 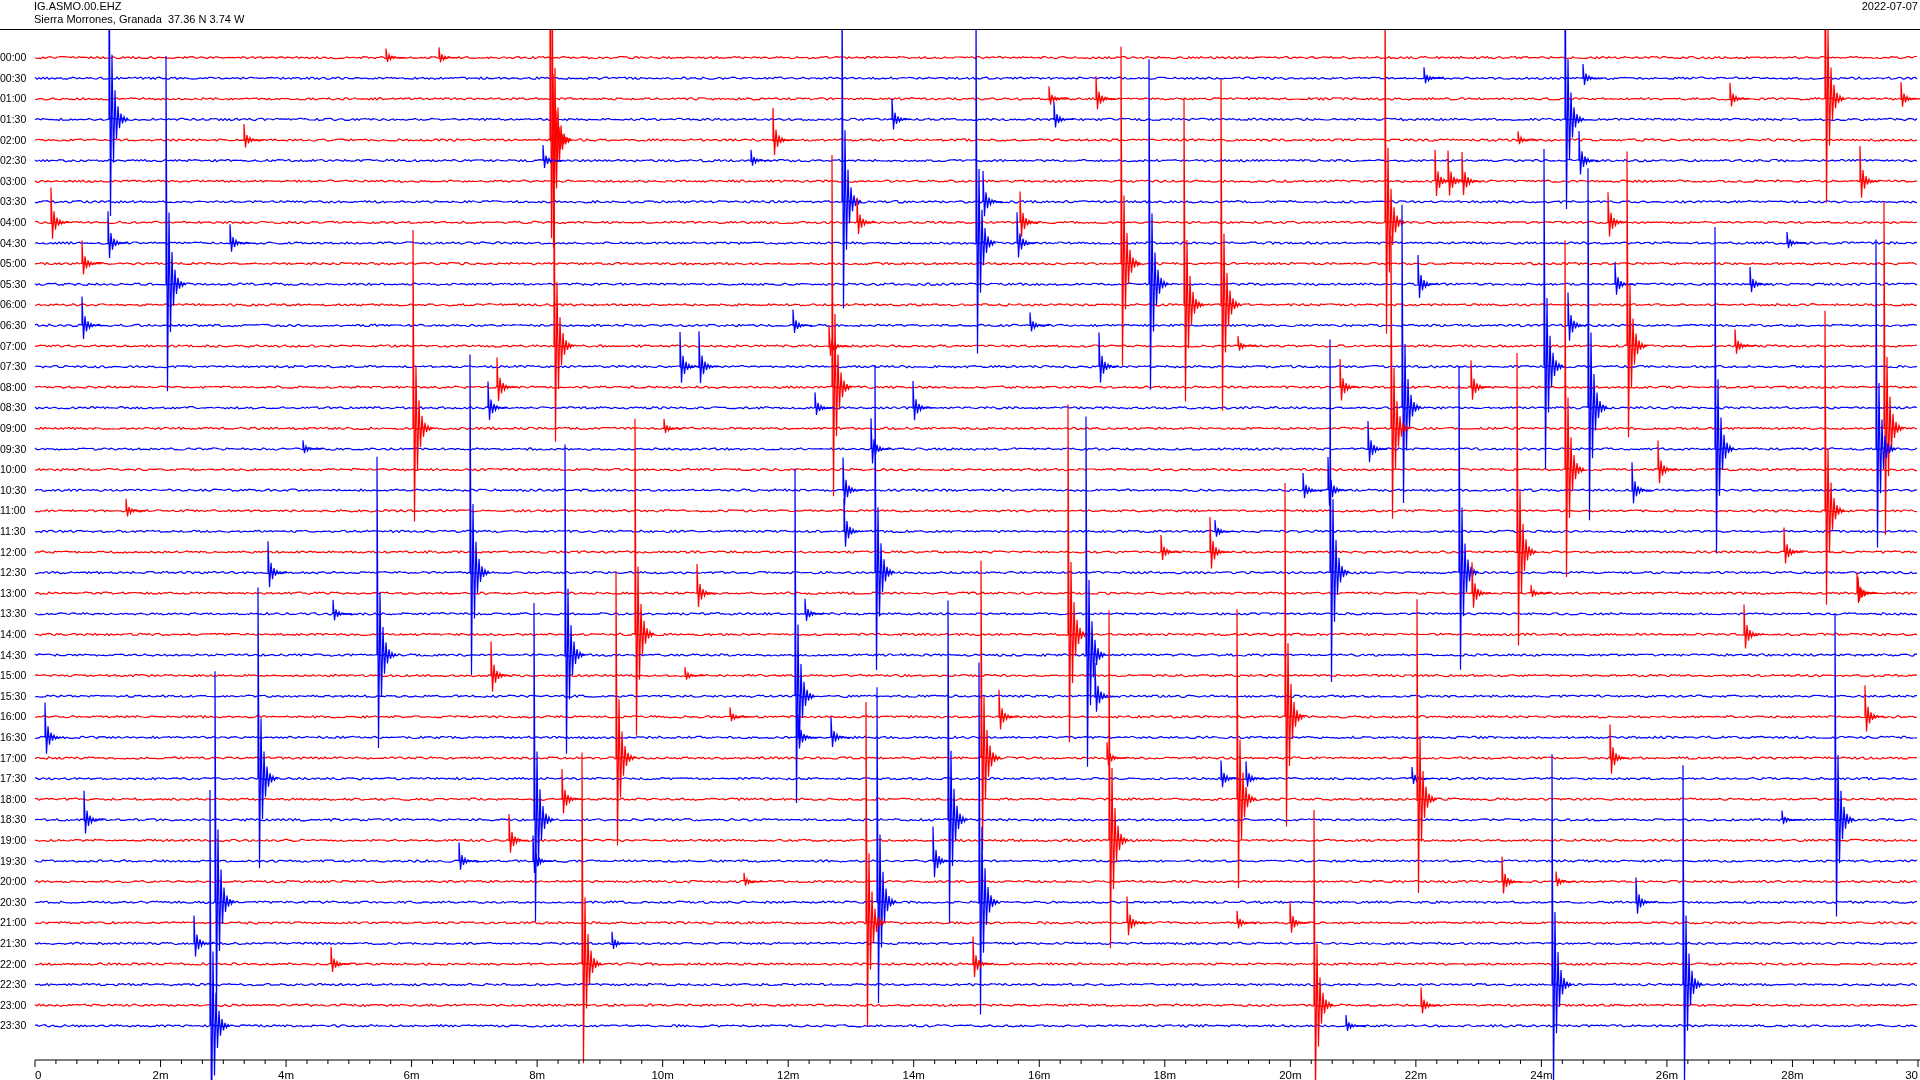 What do you see at coordinates (1541, 1074) in the screenshot?
I see `axis-tick-label: 24m` at bounding box center [1541, 1074].